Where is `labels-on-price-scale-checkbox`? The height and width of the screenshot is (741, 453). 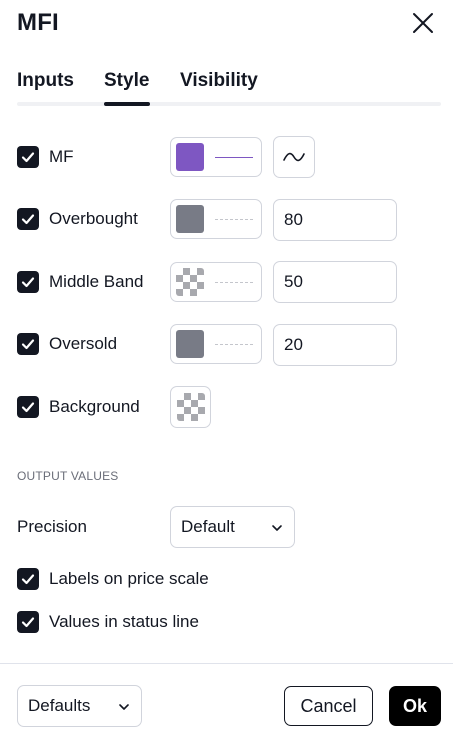 labels-on-price-scale-checkbox is located at coordinates (28, 579).